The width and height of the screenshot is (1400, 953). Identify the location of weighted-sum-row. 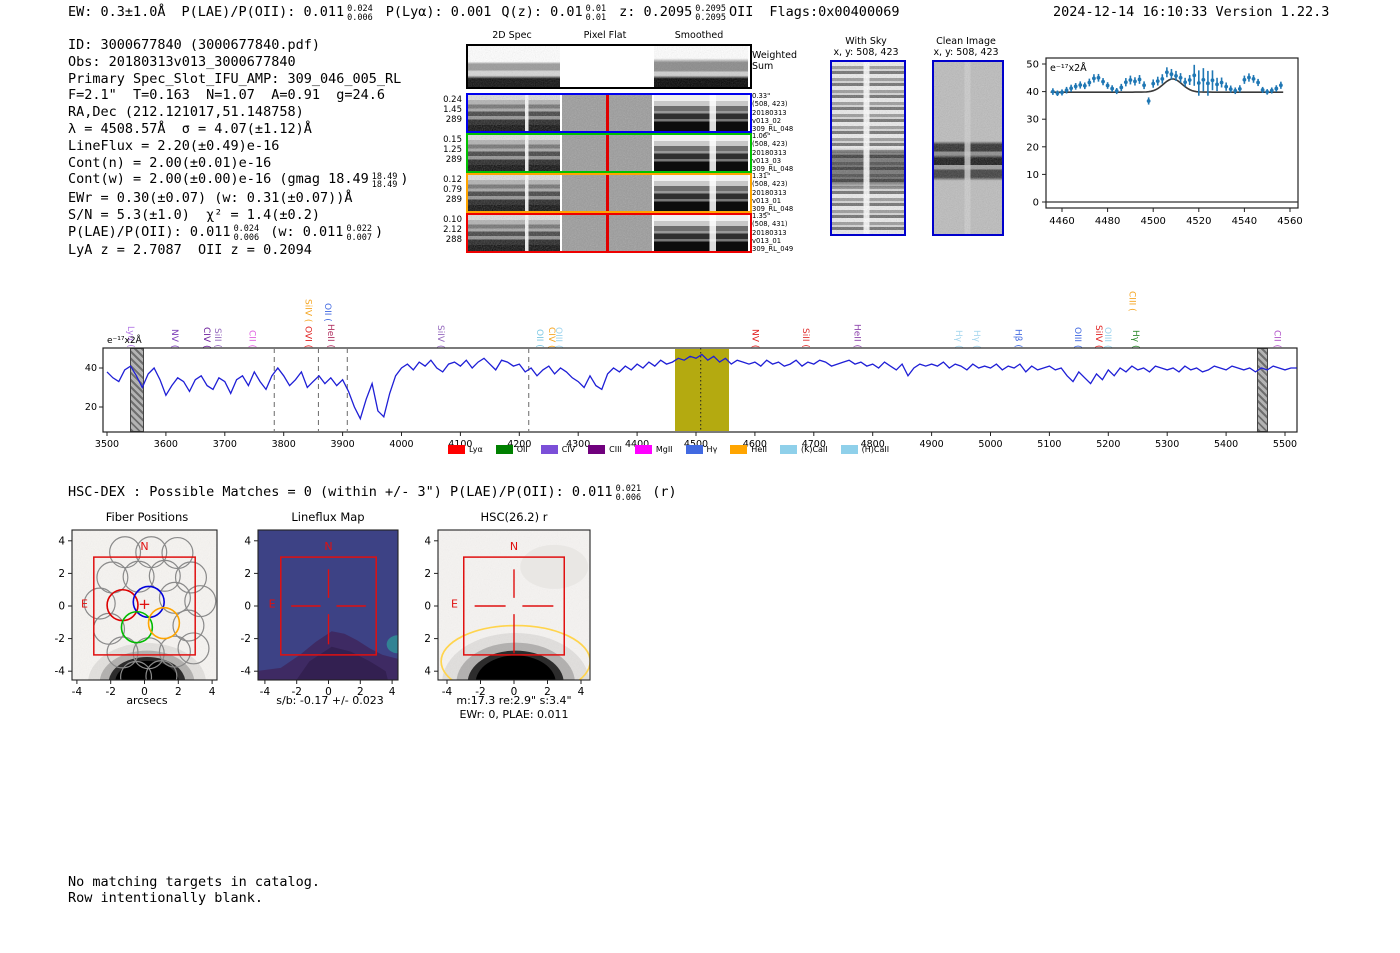
(609, 66).